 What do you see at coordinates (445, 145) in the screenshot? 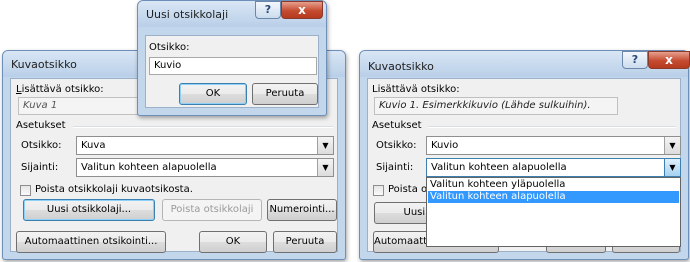
I see `label-combobox-value: Kuvio` at bounding box center [445, 145].